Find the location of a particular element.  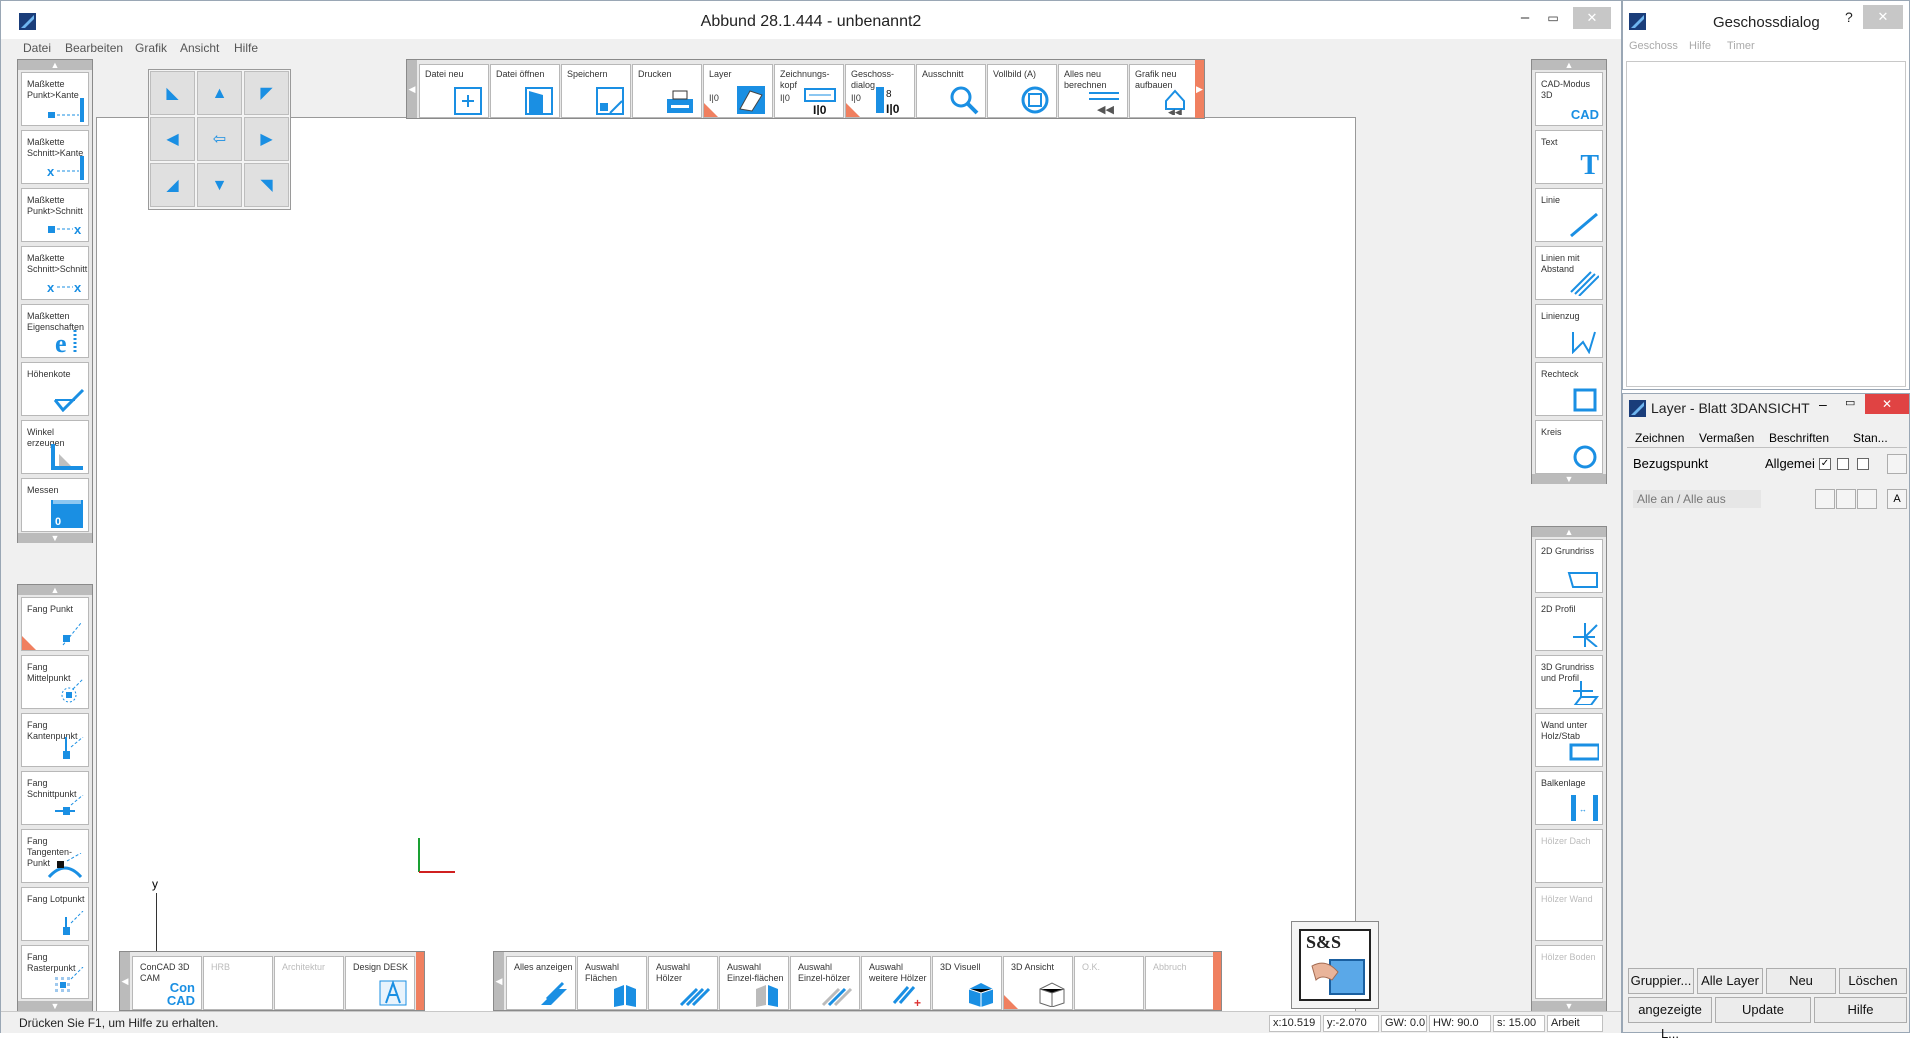

layer-option-button is located at coordinates (1897, 464).